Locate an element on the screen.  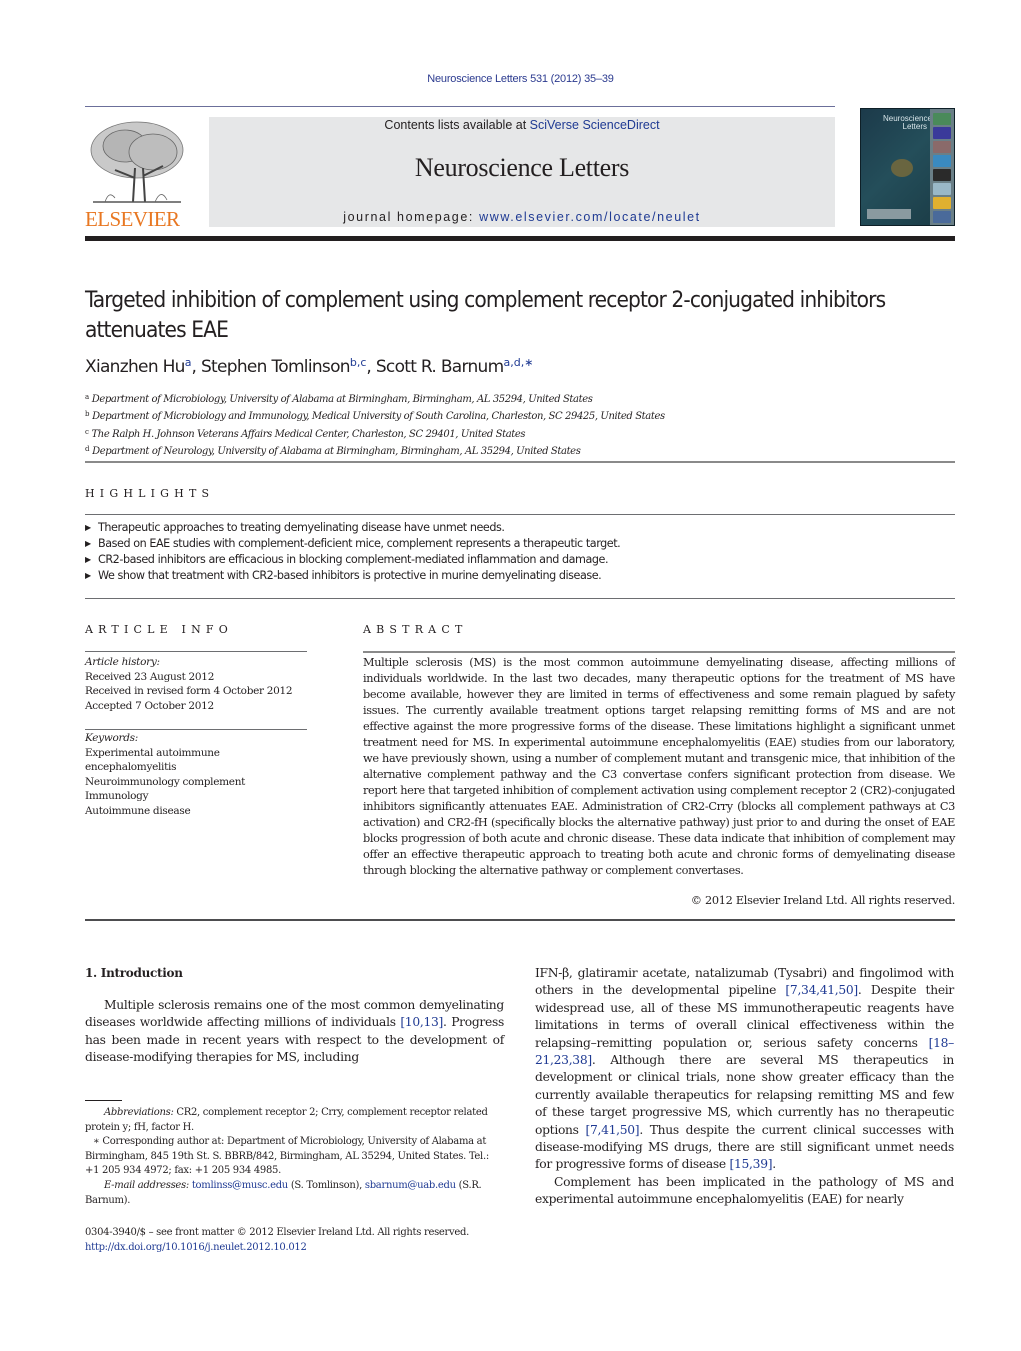
author-name: Scott R. Barnum is located at coordinates (440, 367).